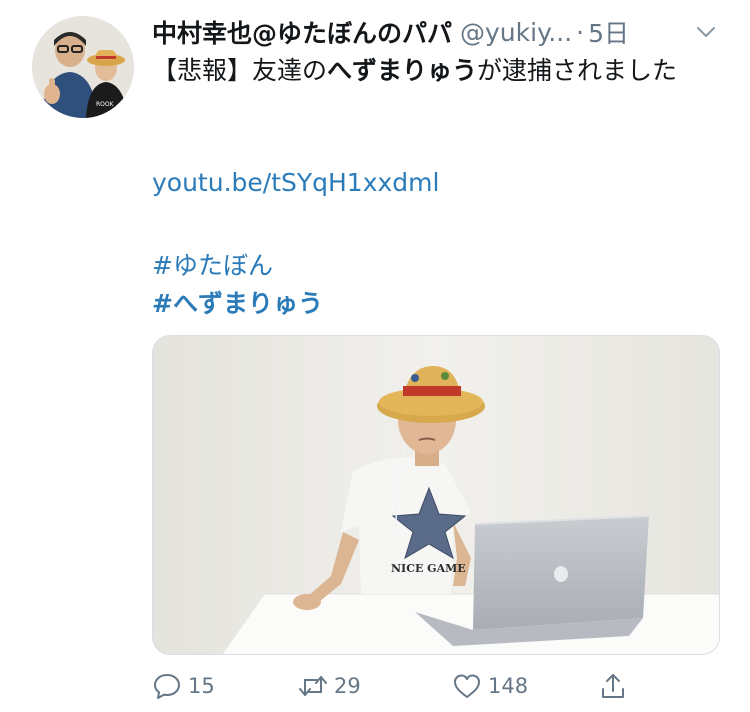 The width and height of the screenshot is (750, 712). I want to click on heart-icon, so click(467, 686).